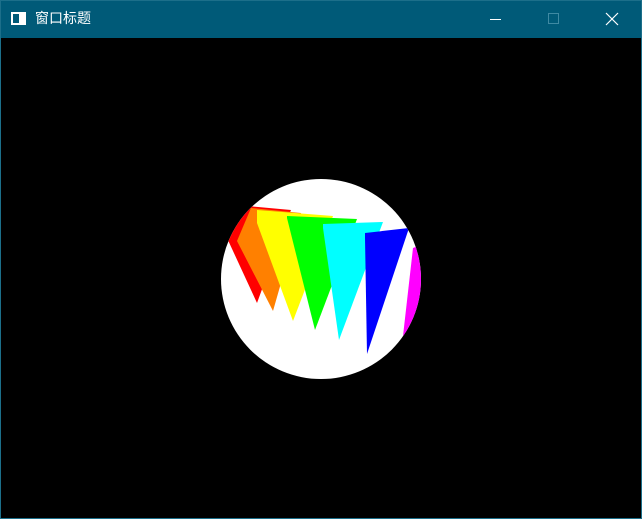 This screenshot has width=642, height=519. I want to click on scene-graphic, so click(321, 279).